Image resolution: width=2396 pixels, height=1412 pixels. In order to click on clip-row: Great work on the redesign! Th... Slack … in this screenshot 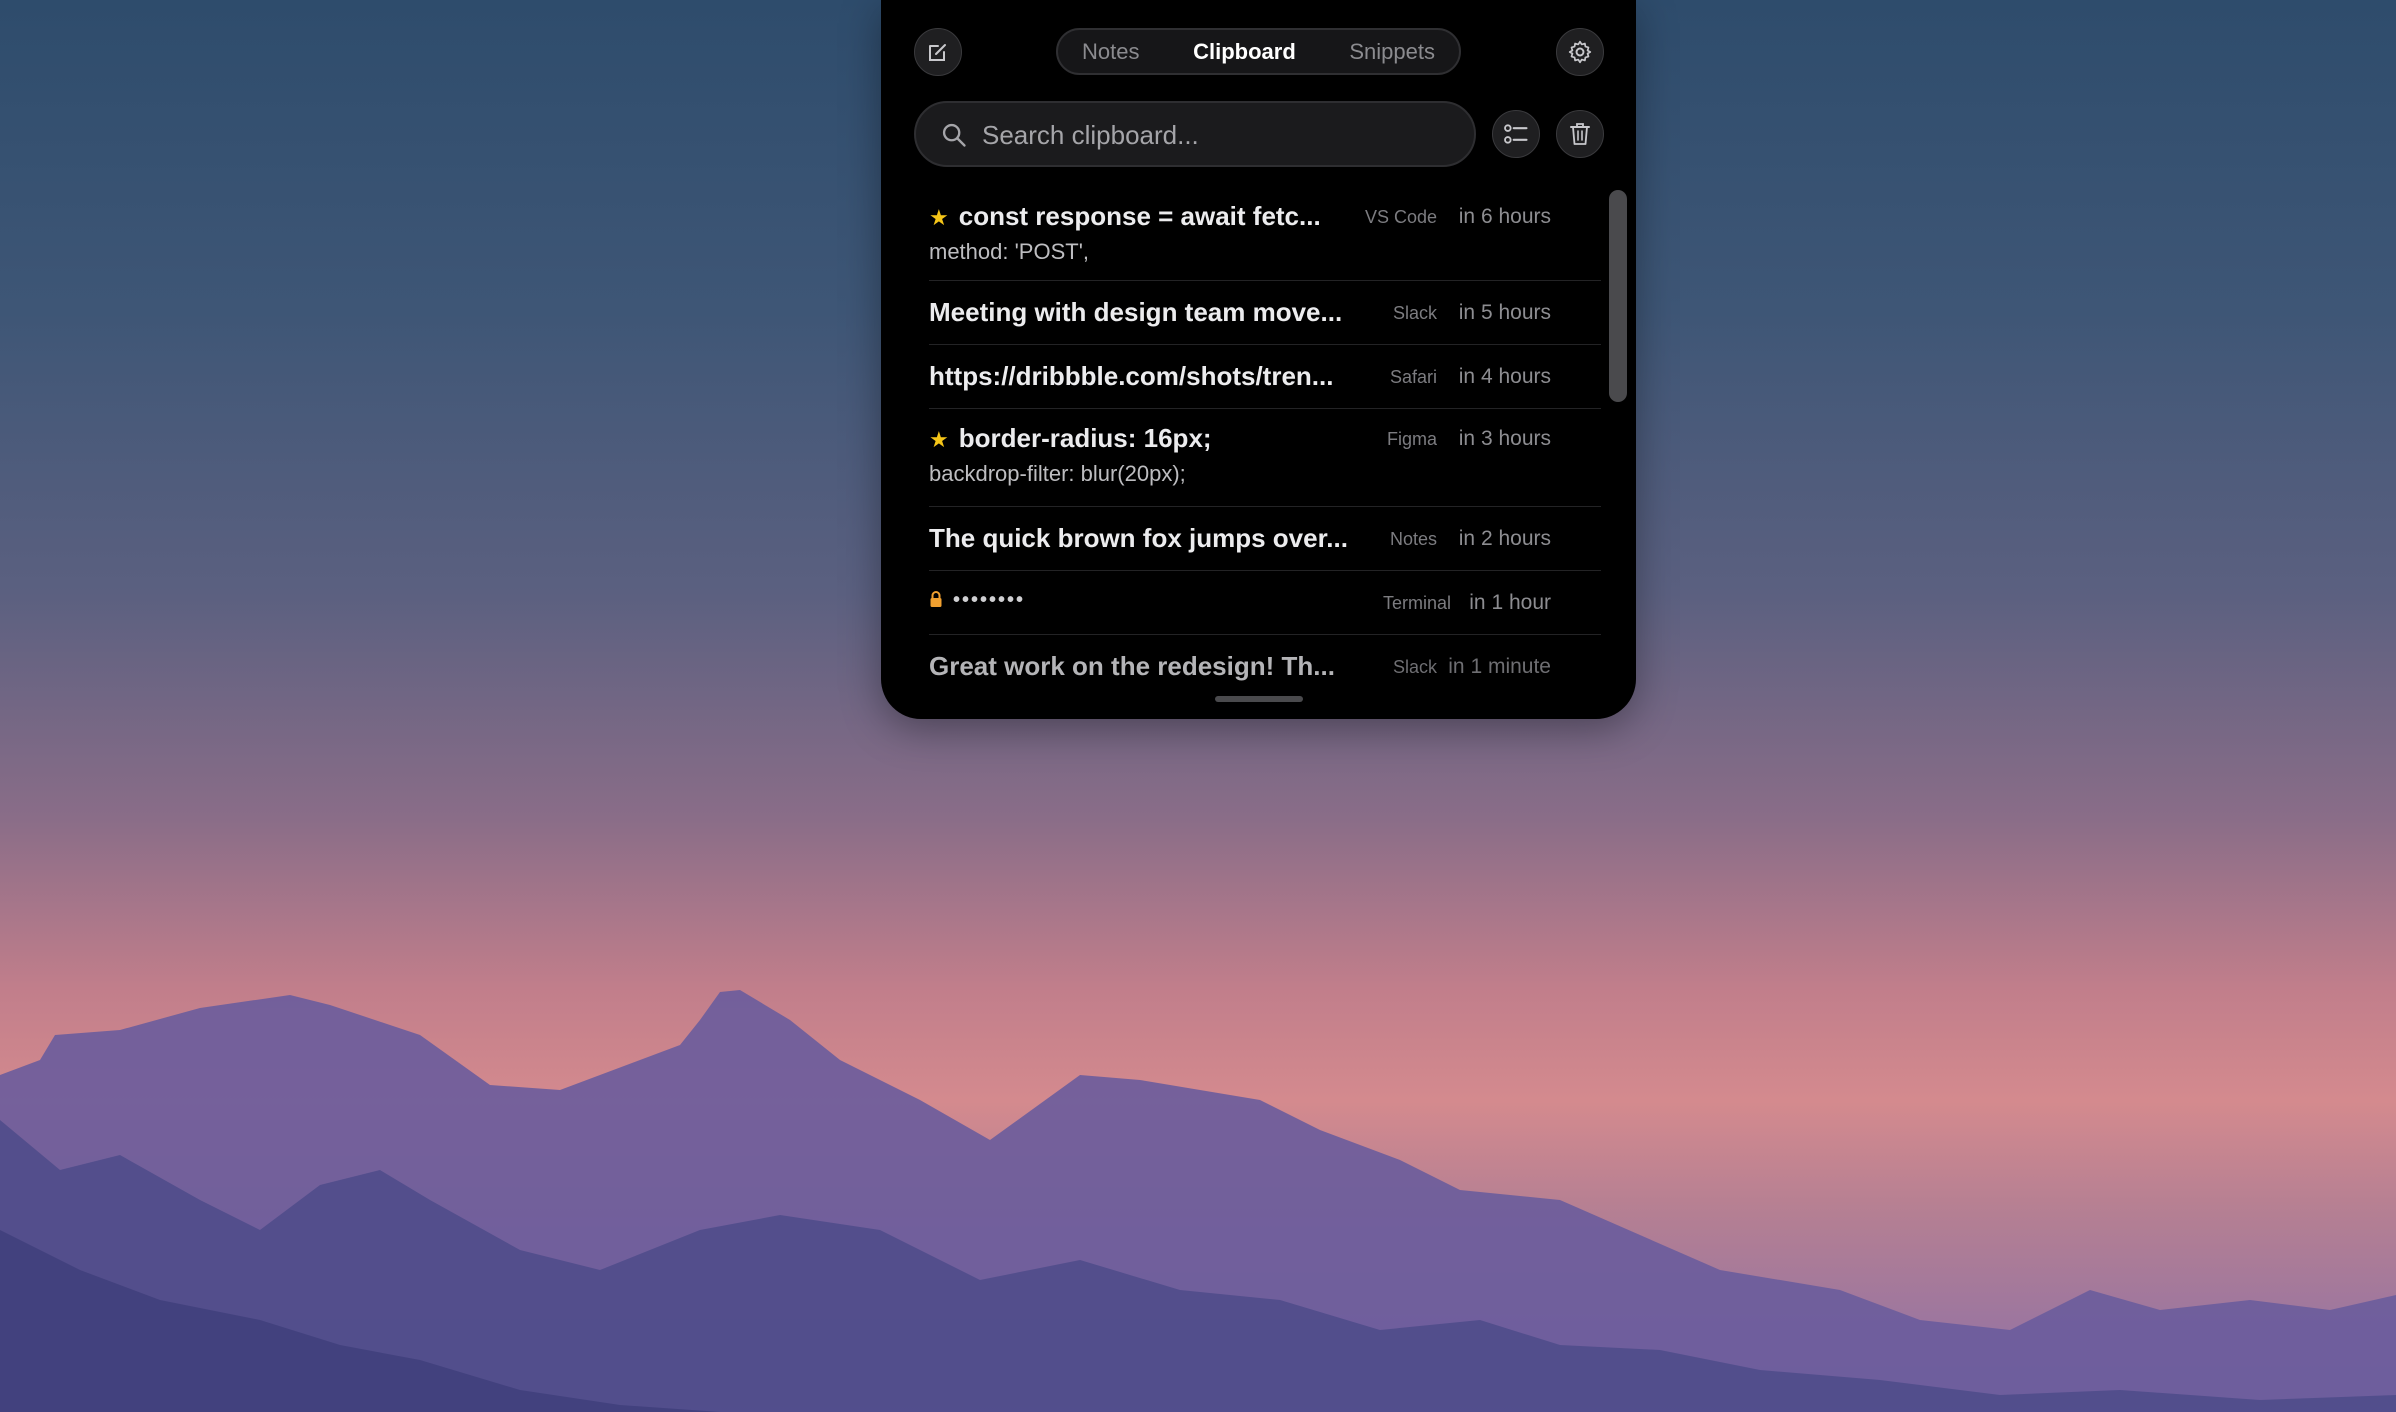, I will do `click(1265, 663)`.